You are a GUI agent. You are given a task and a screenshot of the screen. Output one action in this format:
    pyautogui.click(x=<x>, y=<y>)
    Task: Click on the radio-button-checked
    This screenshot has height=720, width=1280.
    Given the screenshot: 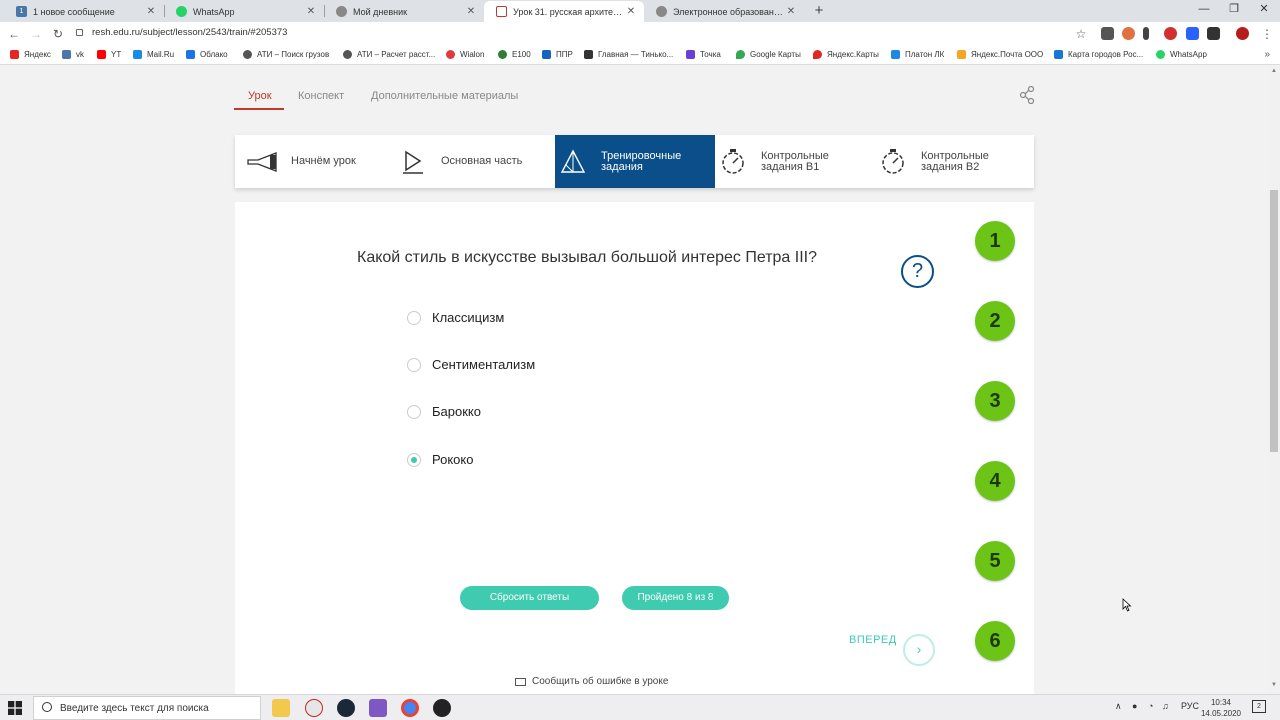 What is the action you would take?
    pyautogui.click(x=414, y=459)
    